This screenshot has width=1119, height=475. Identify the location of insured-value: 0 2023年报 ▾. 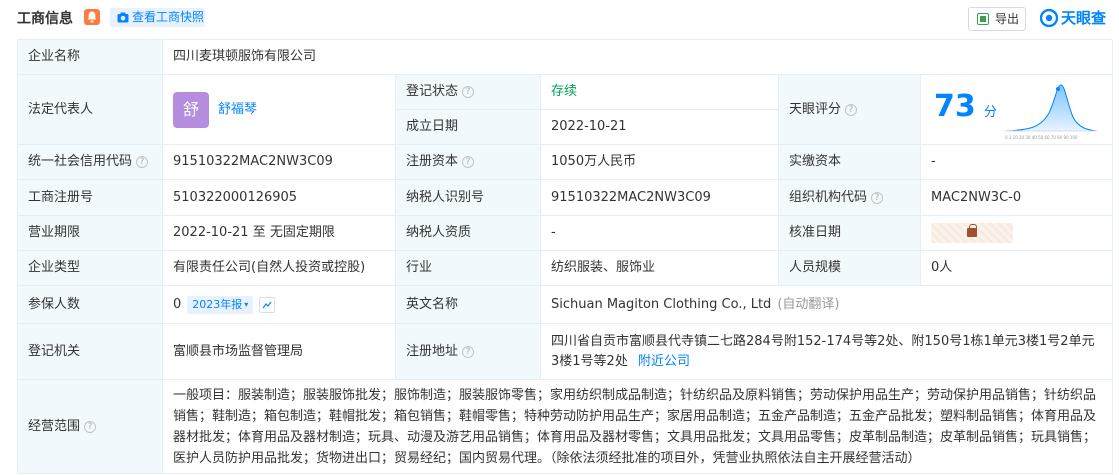
(279, 305).